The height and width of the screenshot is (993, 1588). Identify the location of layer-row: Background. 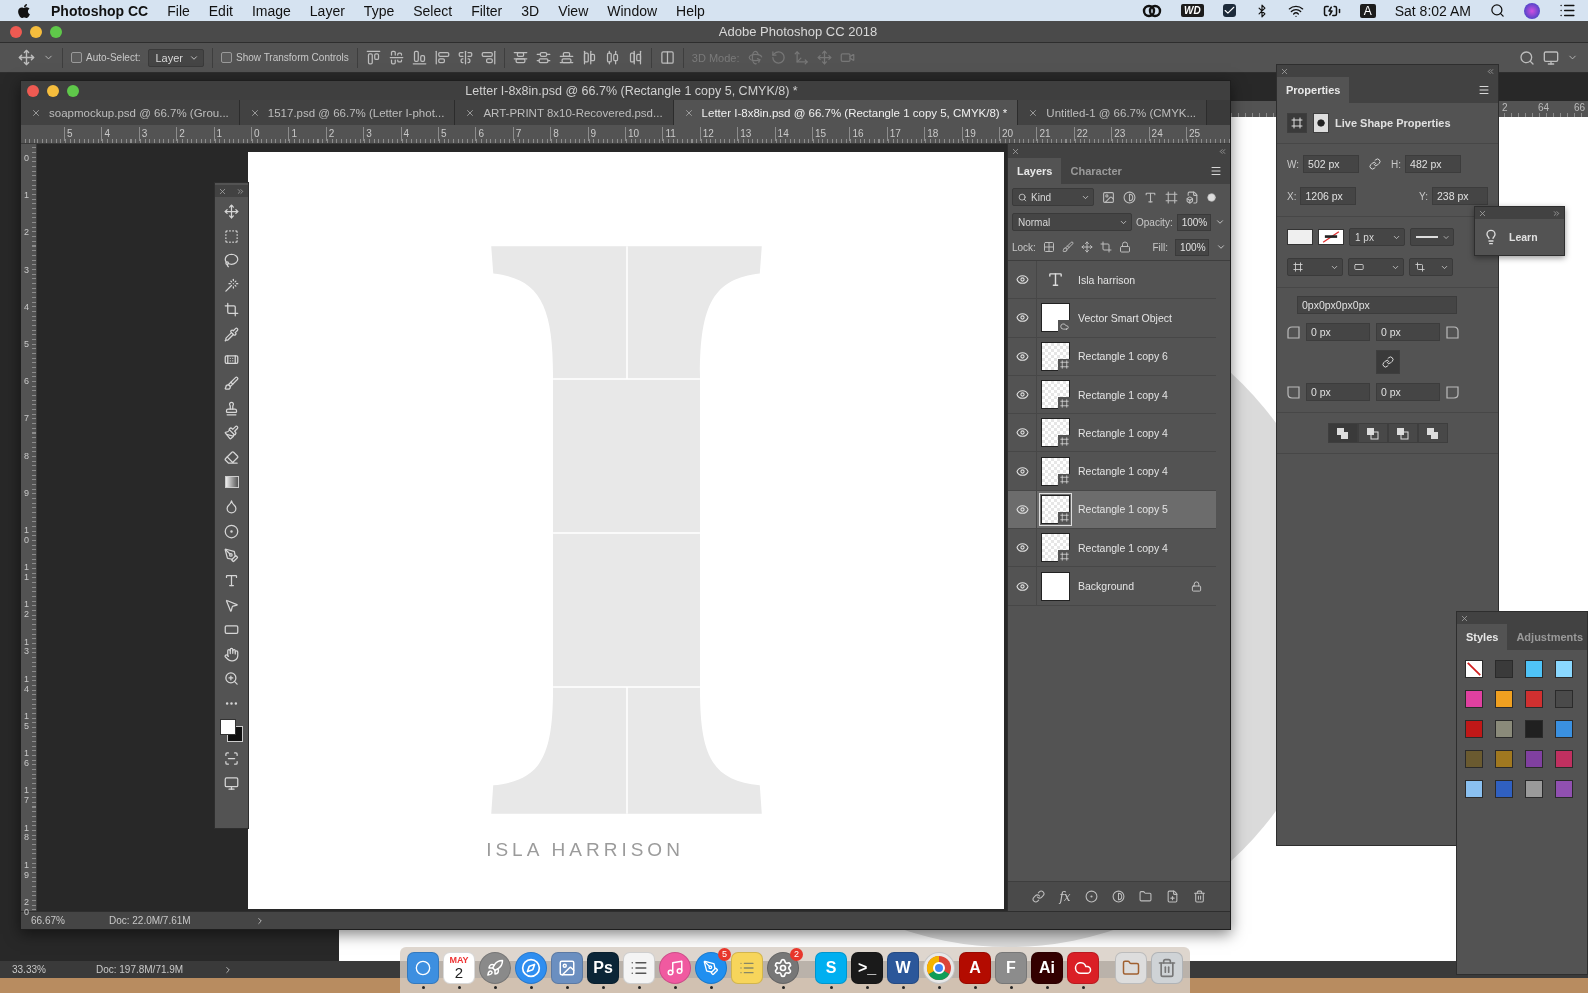
(1112, 586).